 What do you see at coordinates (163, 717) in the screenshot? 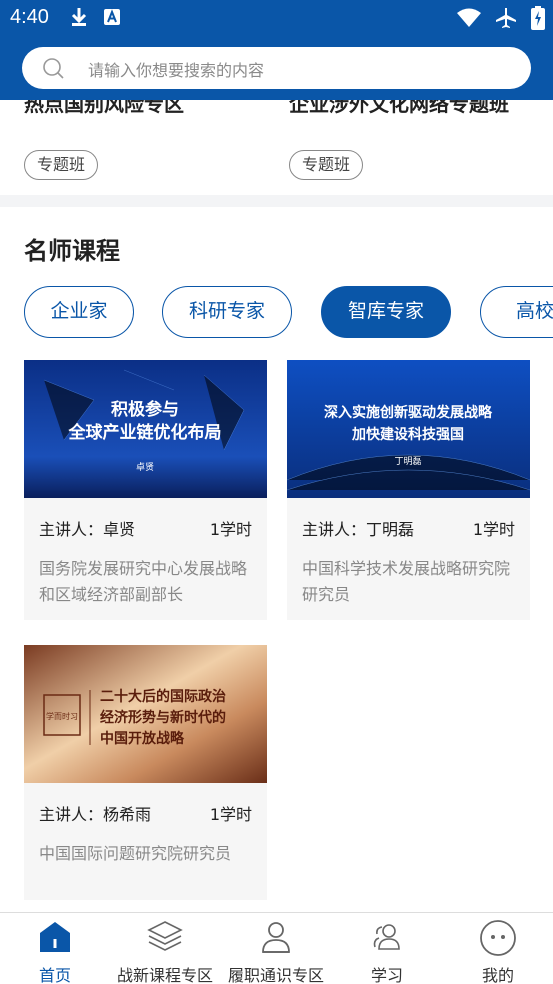
I see `cover-line: 经济形势与新时代的` at bounding box center [163, 717].